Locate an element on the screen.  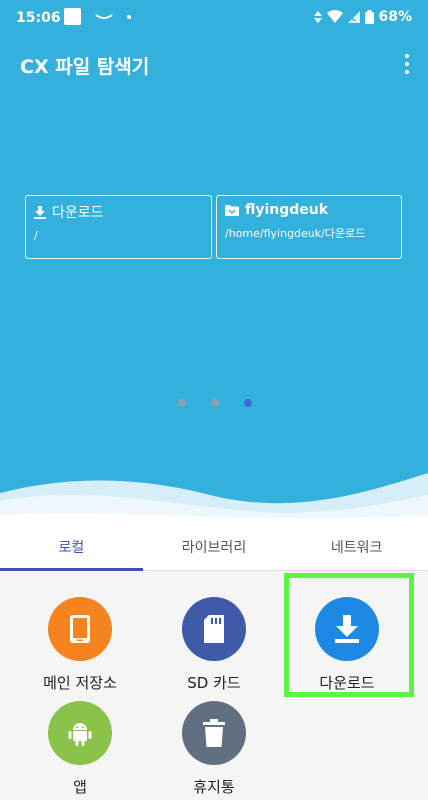
android-icon is located at coordinates (80, 733).